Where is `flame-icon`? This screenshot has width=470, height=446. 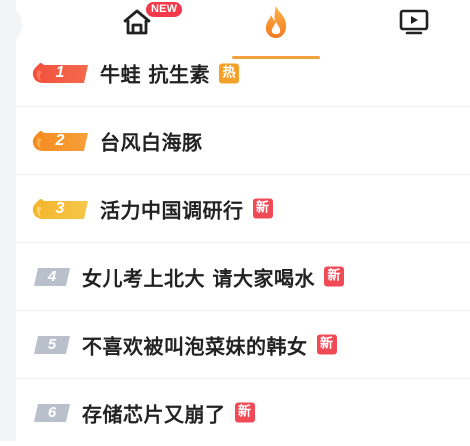 flame-icon is located at coordinates (276, 22).